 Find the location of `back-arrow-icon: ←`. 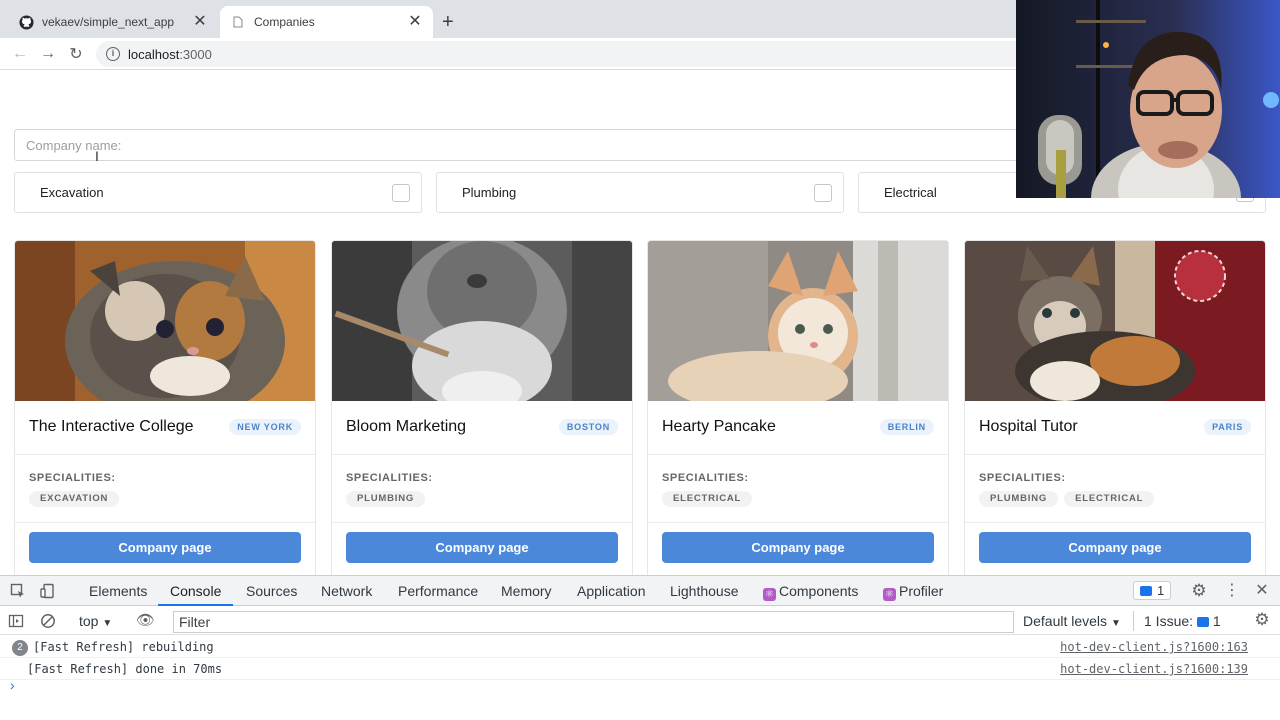

back-arrow-icon: ← is located at coordinates (20, 54).